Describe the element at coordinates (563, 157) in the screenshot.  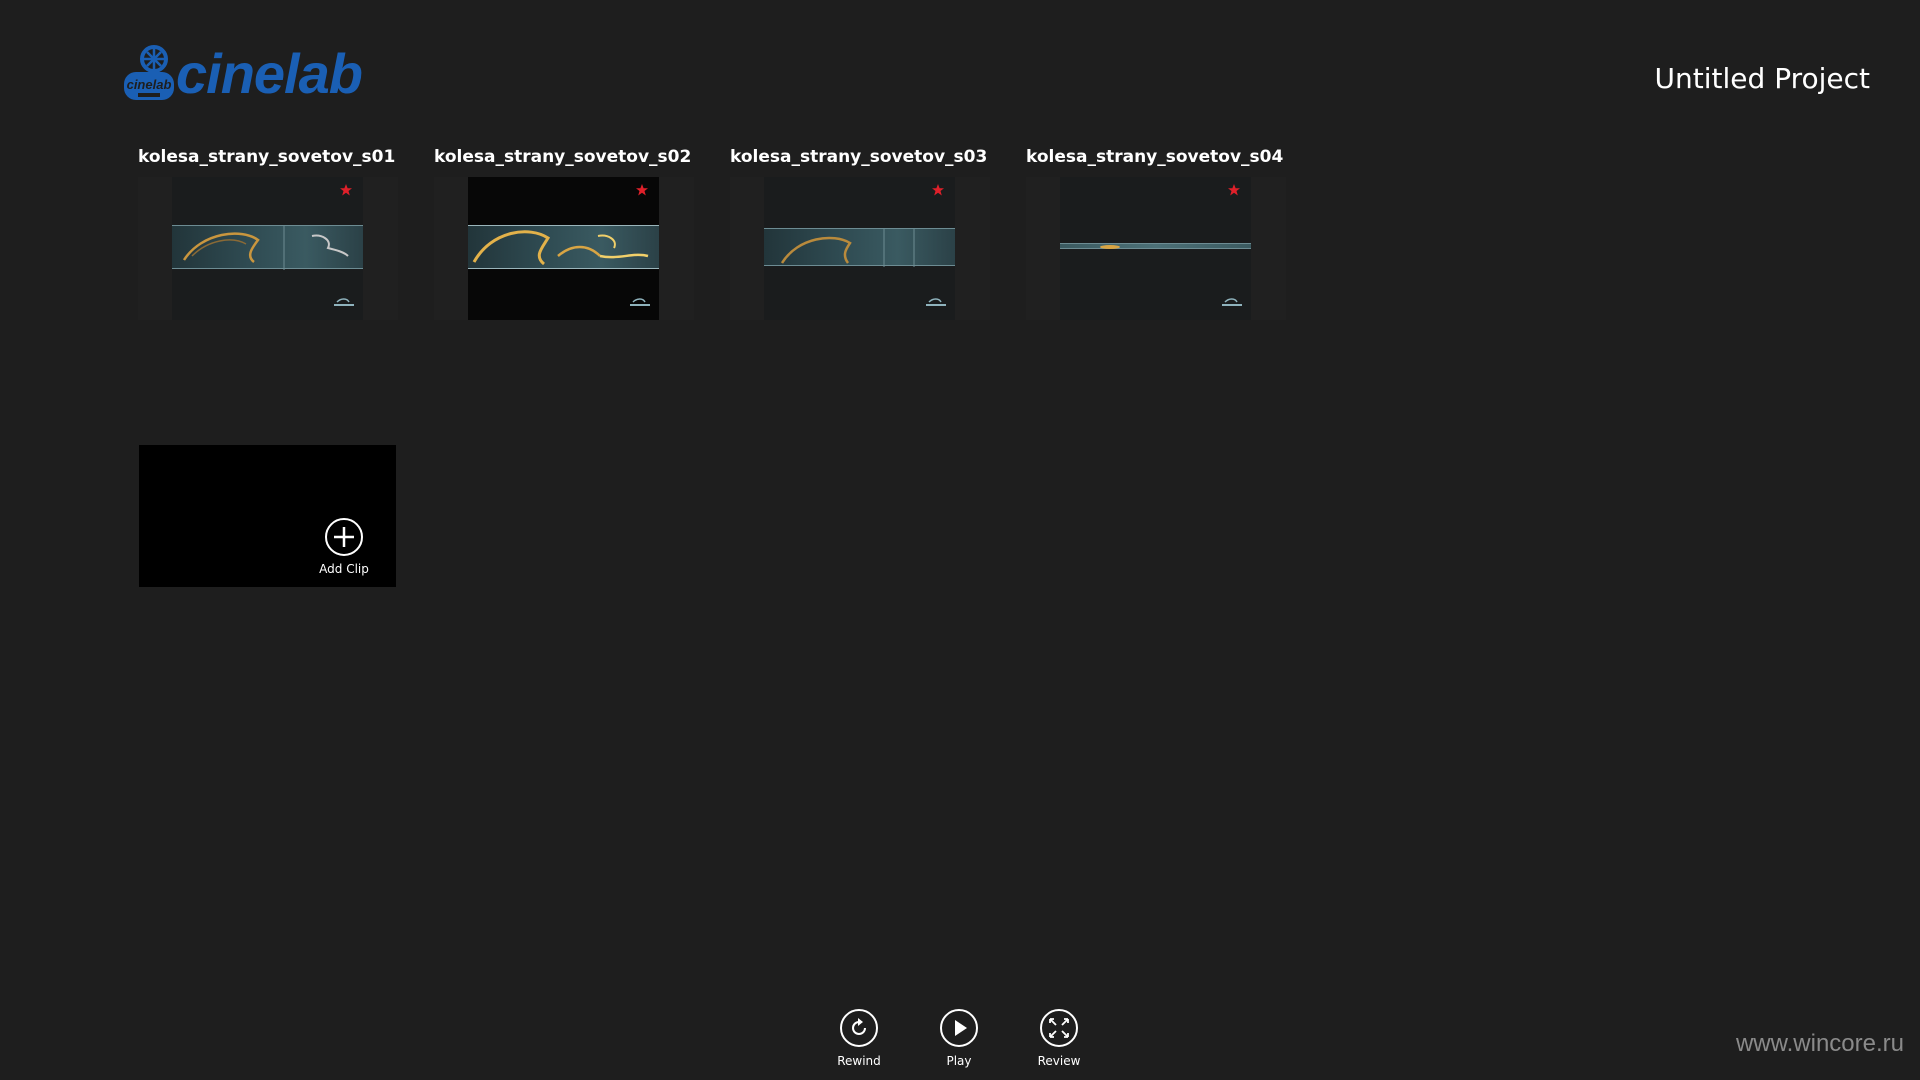
I see `clip-title: kolesa_strany_sovetov_s02` at that location.